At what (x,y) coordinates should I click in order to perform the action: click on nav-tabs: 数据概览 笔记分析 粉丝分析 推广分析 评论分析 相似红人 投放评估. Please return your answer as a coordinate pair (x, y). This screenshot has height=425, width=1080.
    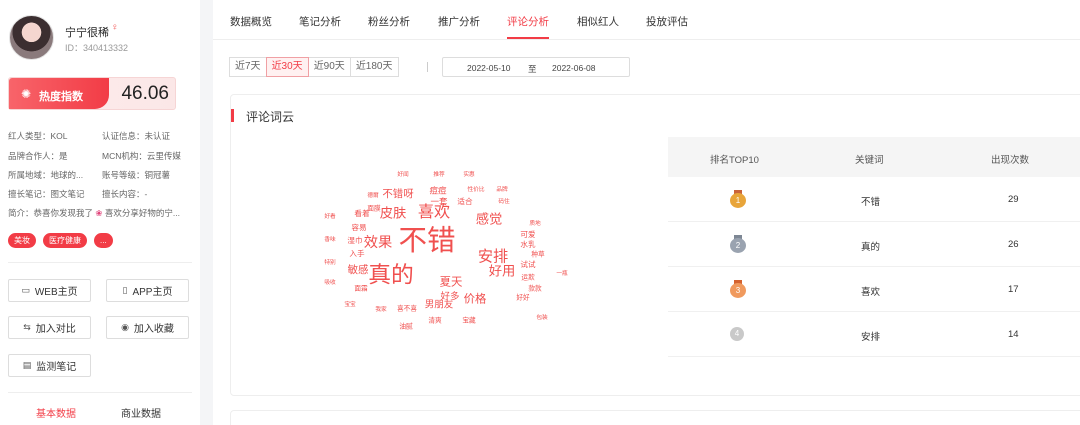
    Looking at the image, I should click on (646, 20).